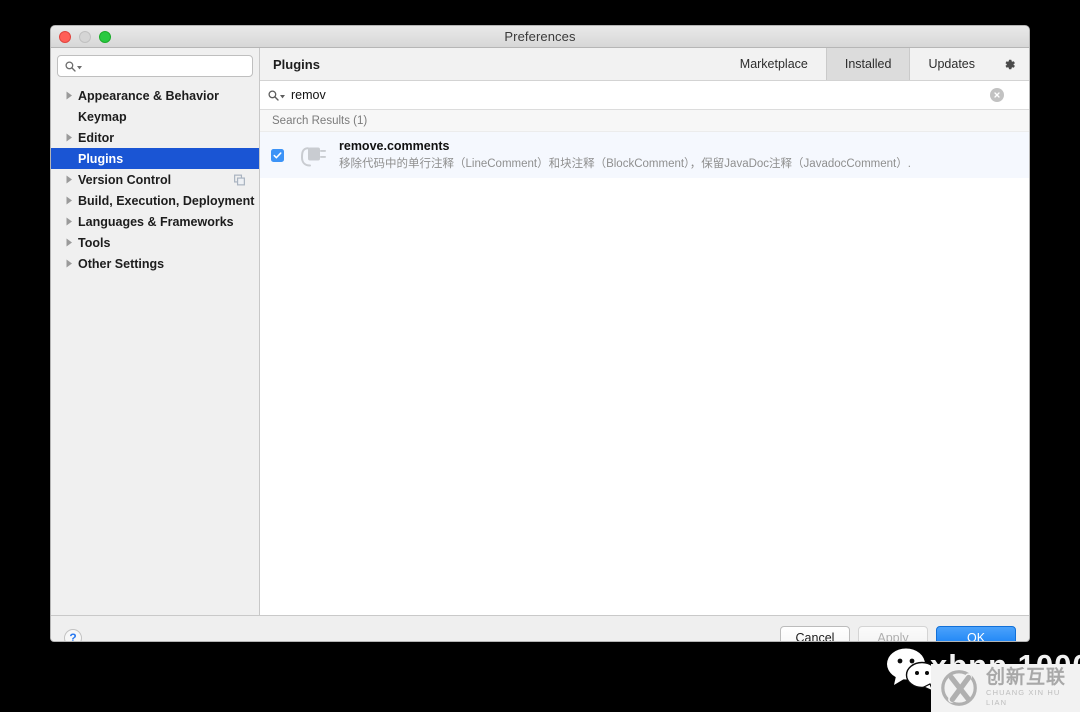 This screenshot has height=712, width=1080. What do you see at coordinates (540, 628) in the screenshot?
I see `dialog-footer: ? Cancel Apply OK` at bounding box center [540, 628].